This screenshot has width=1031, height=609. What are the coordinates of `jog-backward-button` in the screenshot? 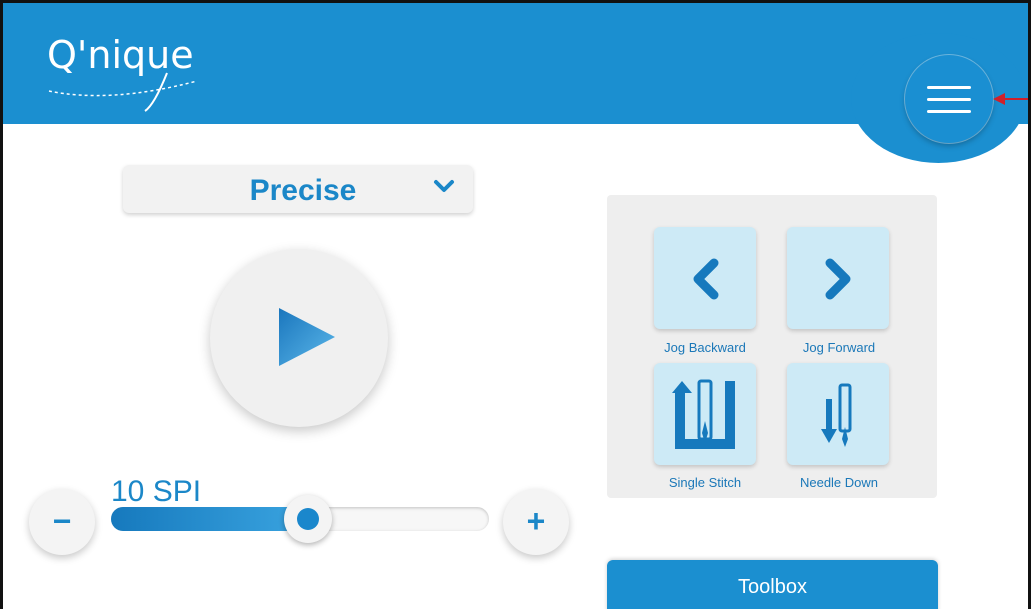 It's located at (705, 278).